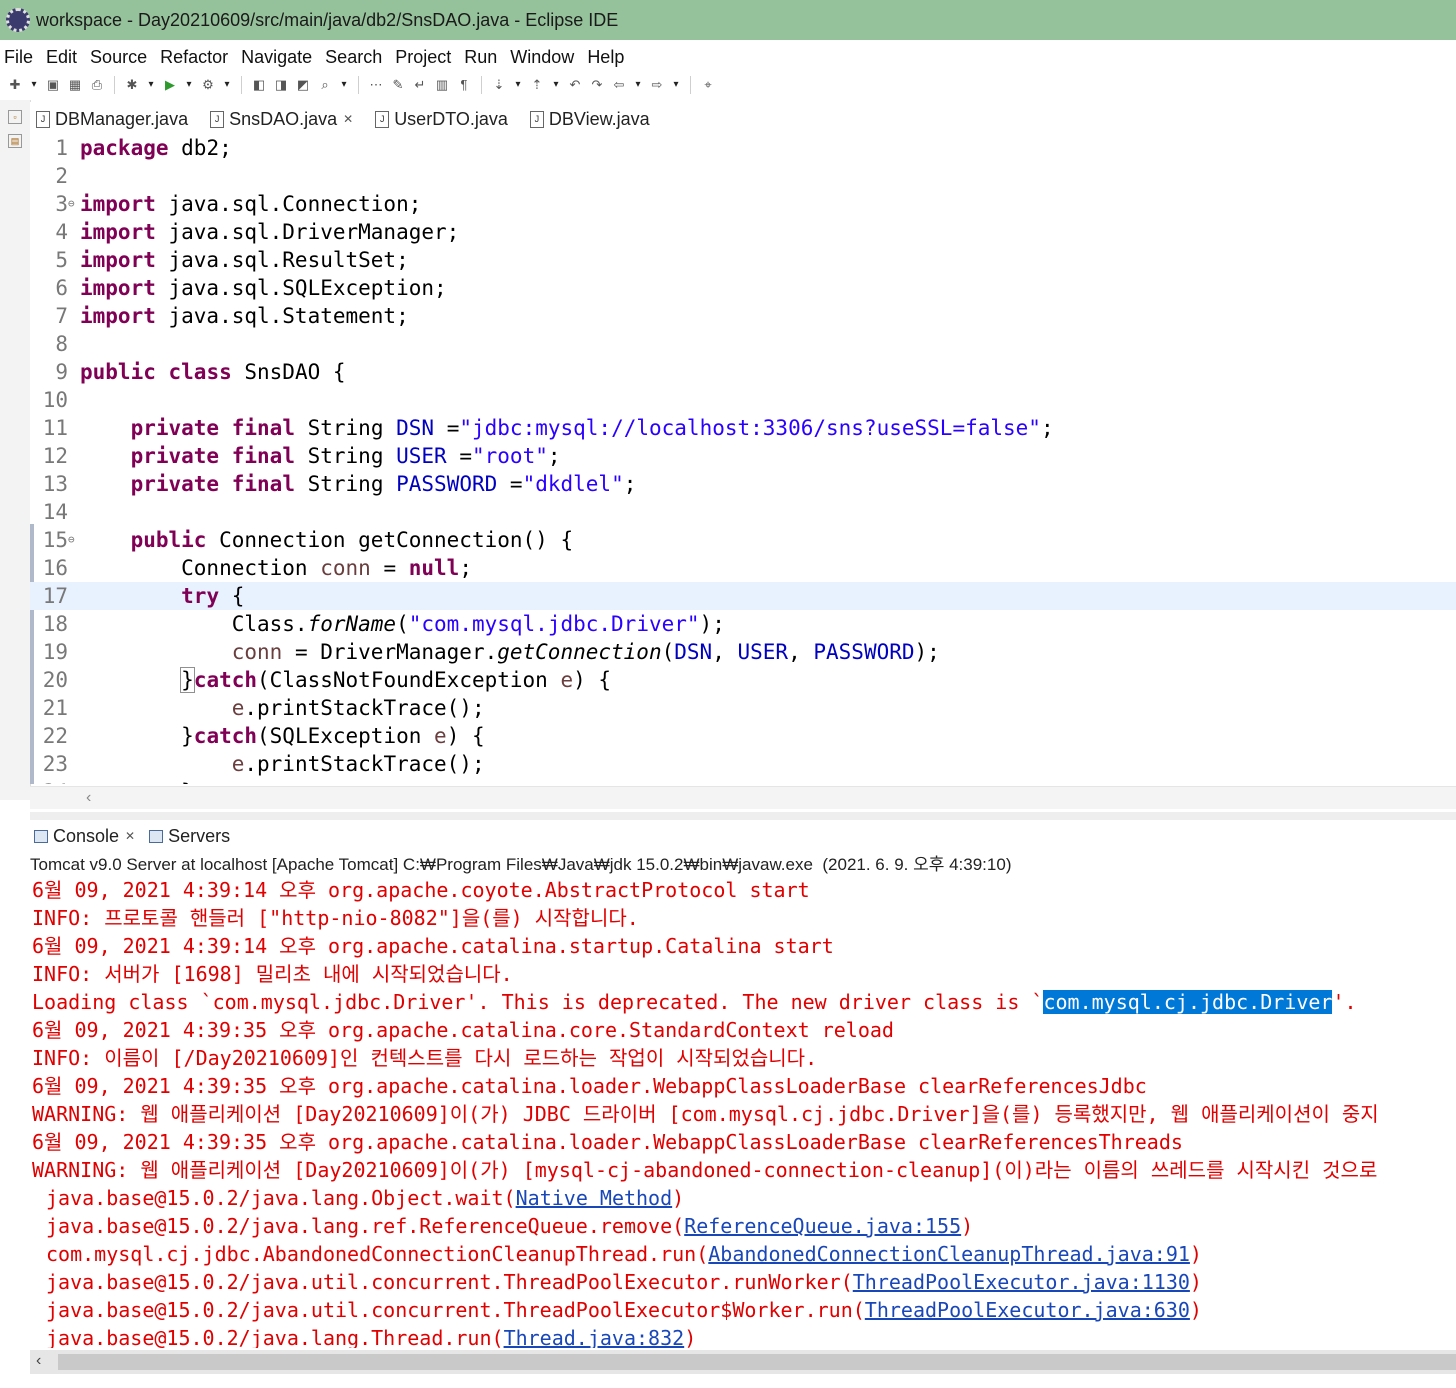 This screenshot has height=1388, width=1456. What do you see at coordinates (75, 85) in the screenshot?
I see `save-all-icon: ▦` at bounding box center [75, 85].